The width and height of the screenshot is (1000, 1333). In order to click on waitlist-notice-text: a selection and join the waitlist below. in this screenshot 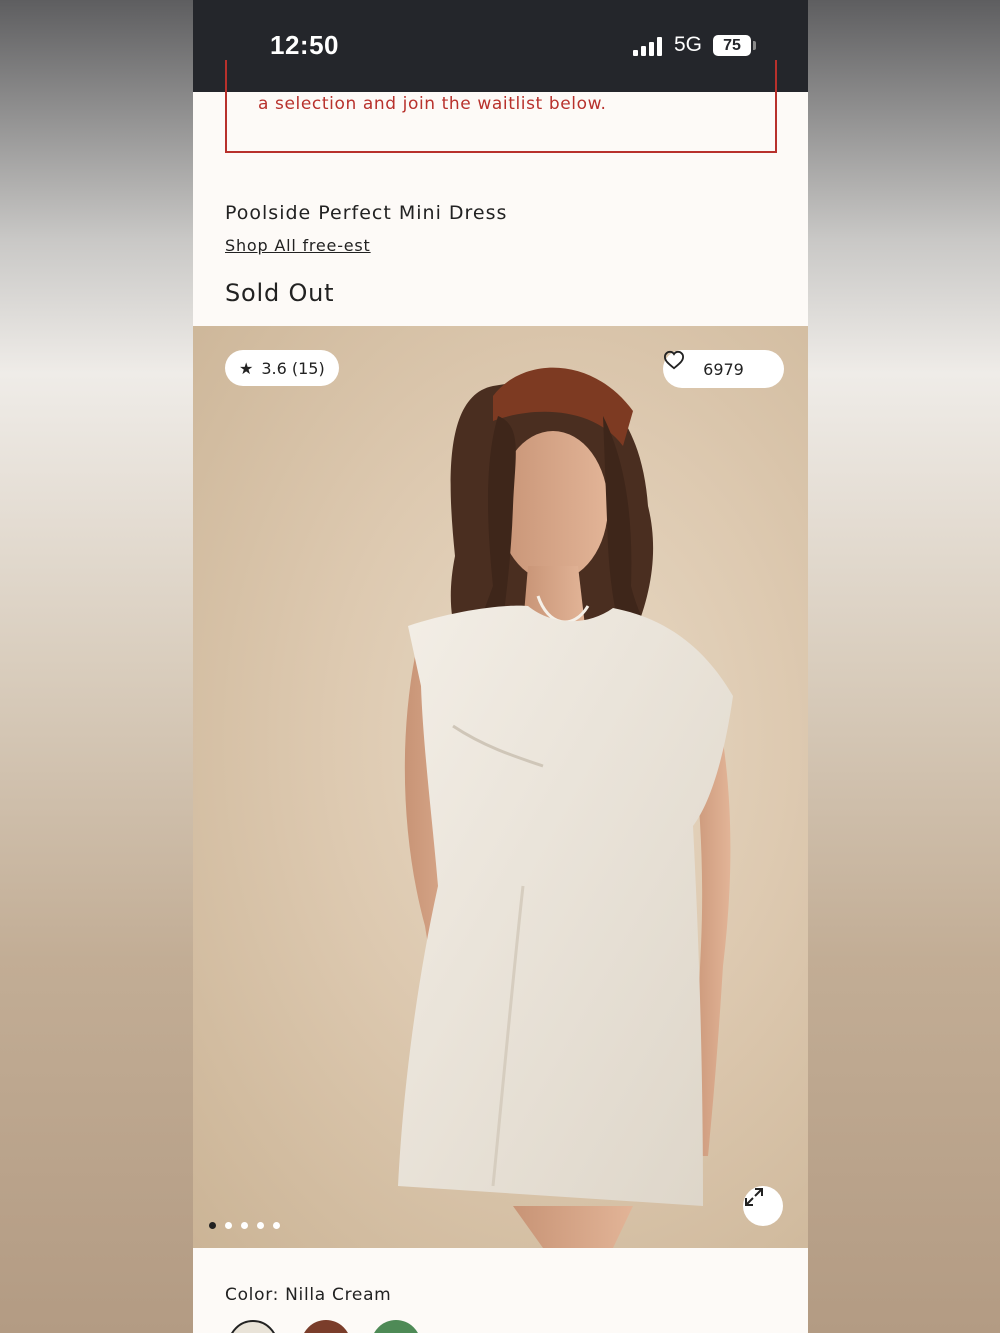, I will do `click(432, 104)`.